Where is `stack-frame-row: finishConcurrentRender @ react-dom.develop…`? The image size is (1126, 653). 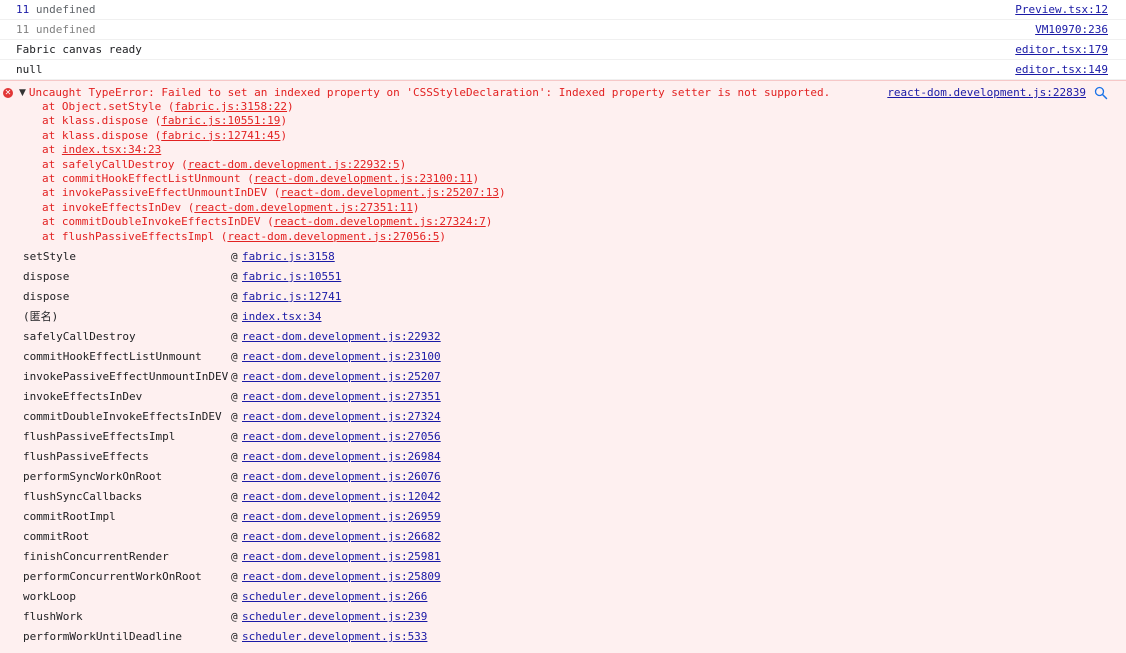 stack-frame-row: finishConcurrentRender @ react-dom.develop… is located at coordinates (563, 557).